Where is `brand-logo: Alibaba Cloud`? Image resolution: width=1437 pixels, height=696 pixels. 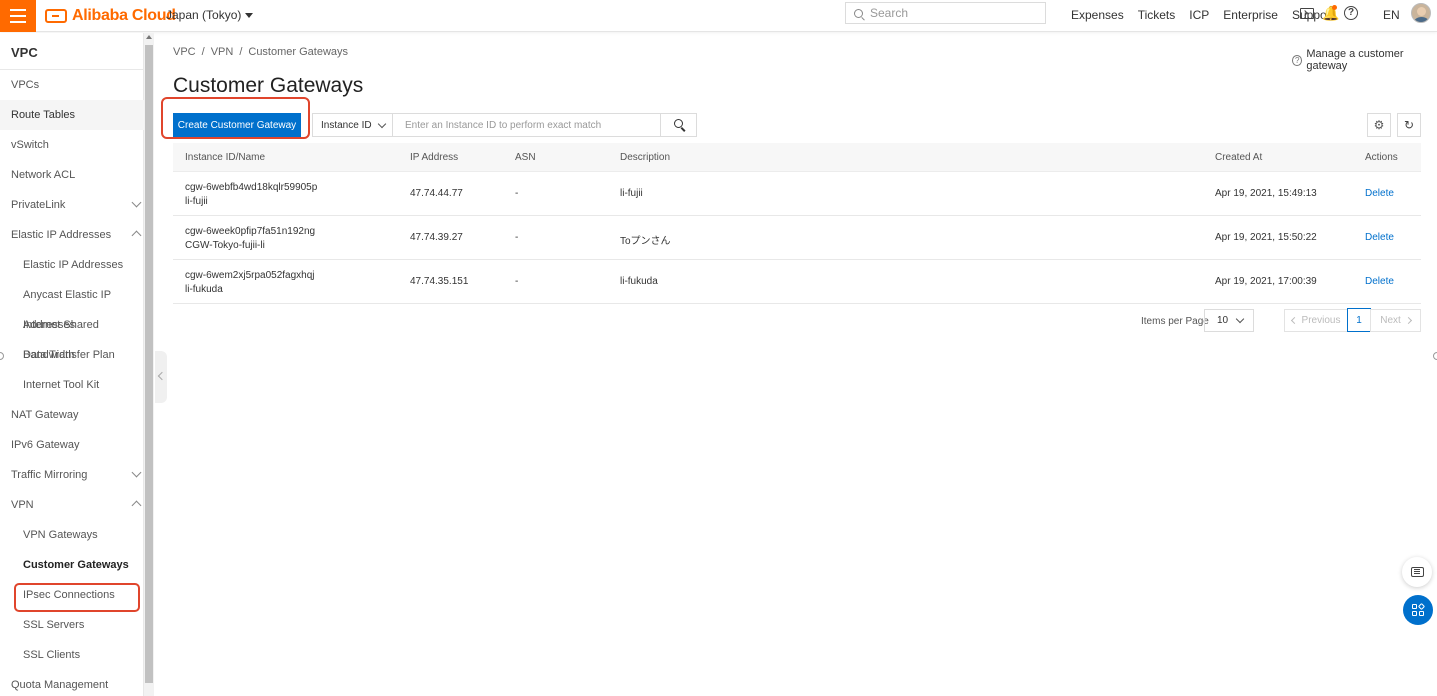
brand-logo: Alibaba Cloud is located at coordinates (110, 16).